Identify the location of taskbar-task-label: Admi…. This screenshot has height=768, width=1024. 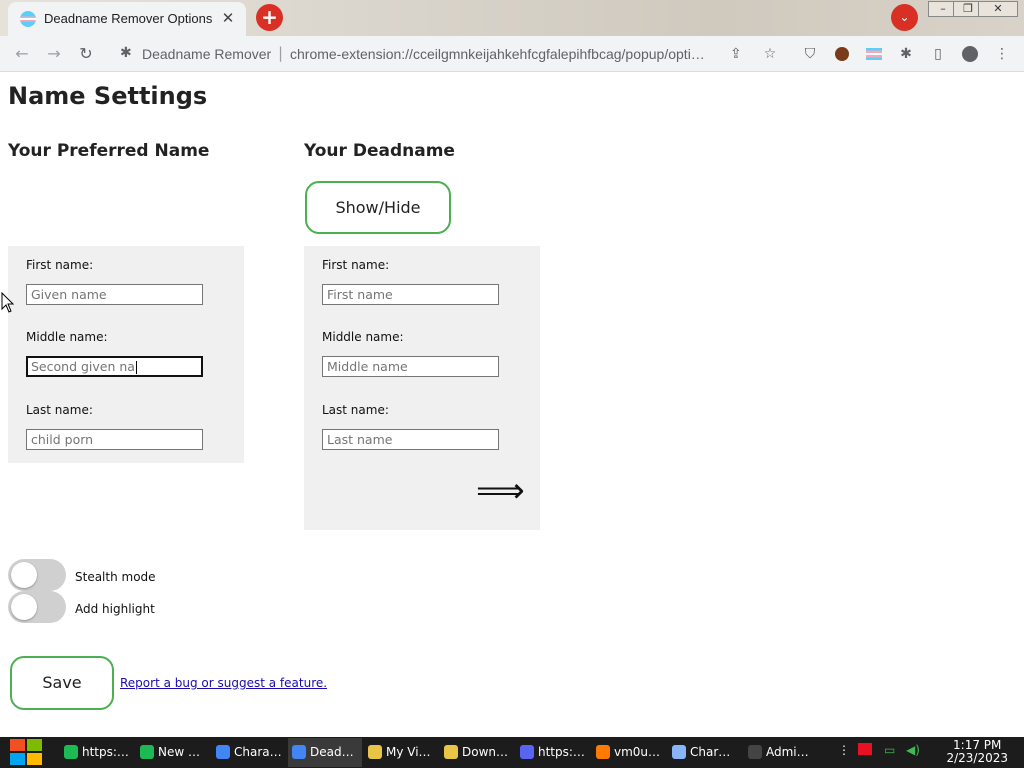
(787, 752).